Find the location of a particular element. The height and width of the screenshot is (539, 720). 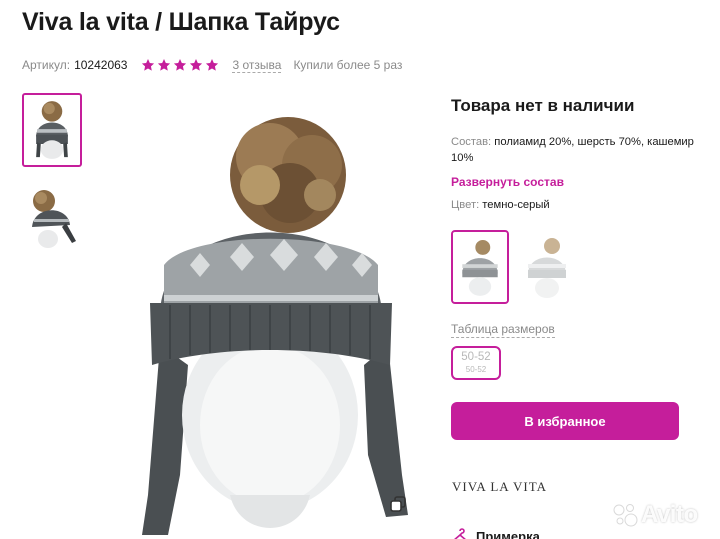

hat-front-thumbnail-image is located at coordinates (52, 130).